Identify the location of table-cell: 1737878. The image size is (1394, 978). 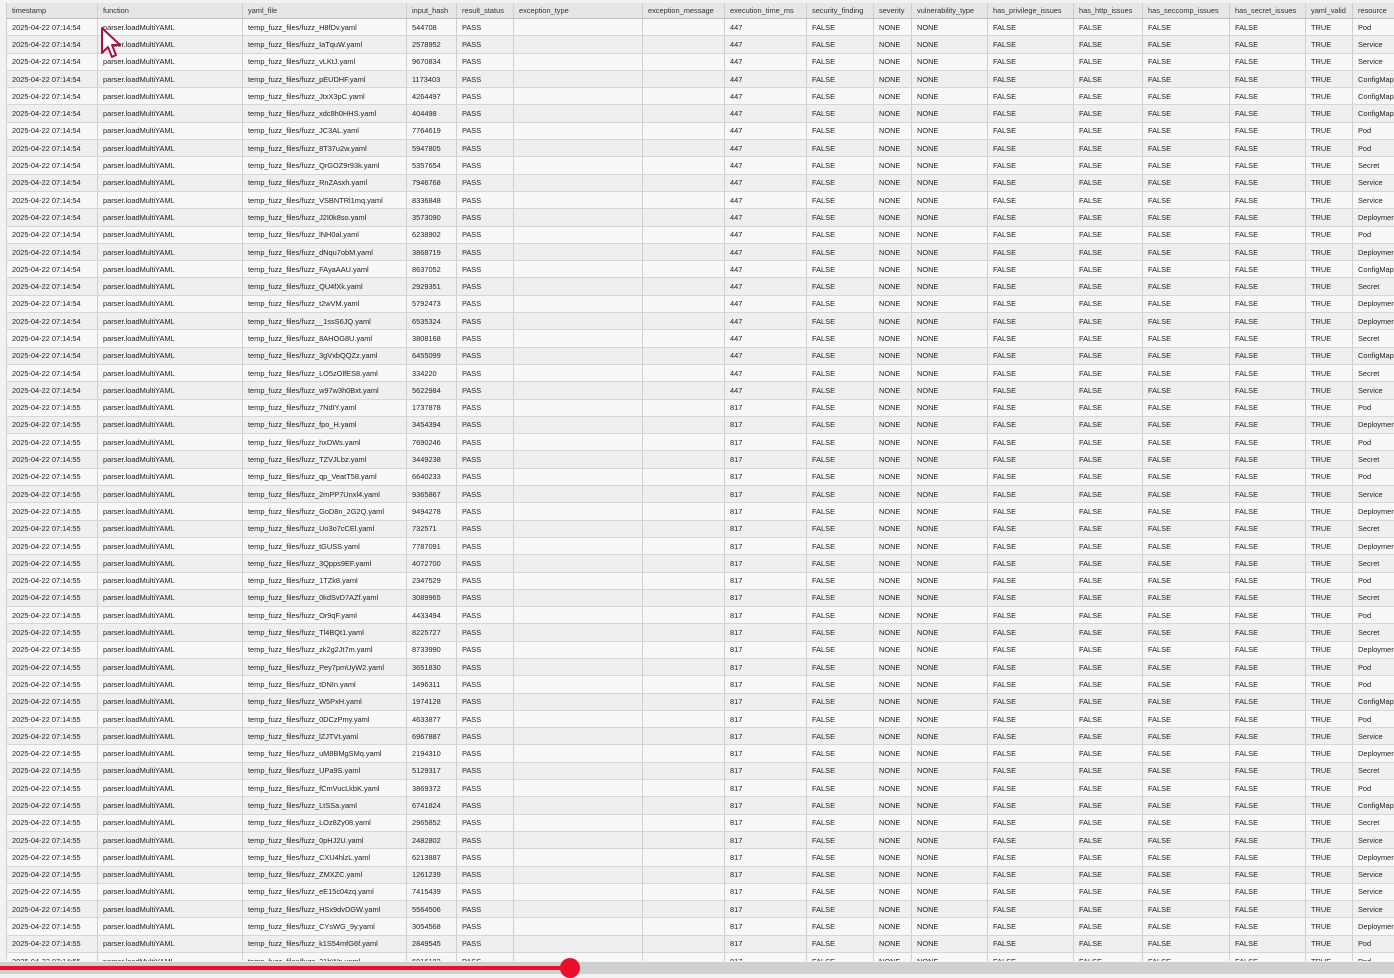
(432, 407).